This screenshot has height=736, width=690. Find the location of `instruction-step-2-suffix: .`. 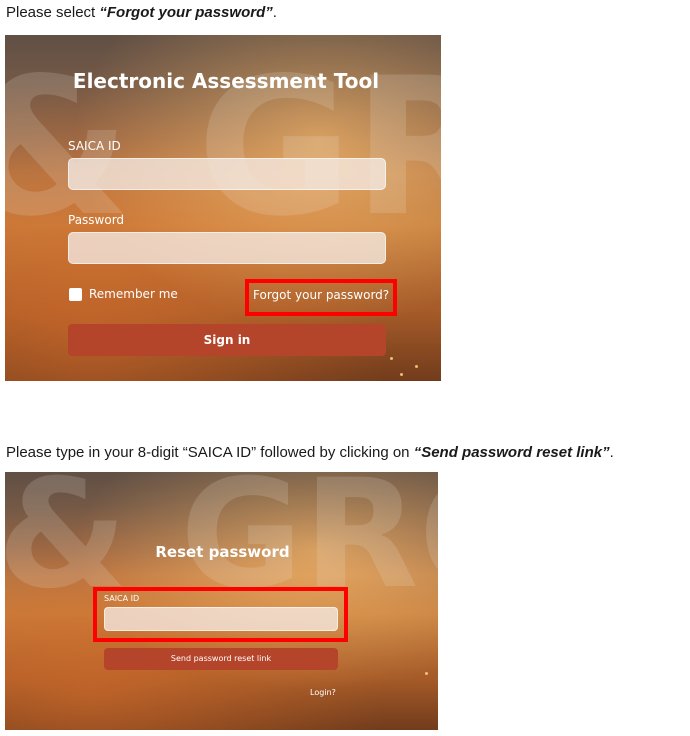

instruction-step-2-suffix: . is located at coordinates (611, 452).